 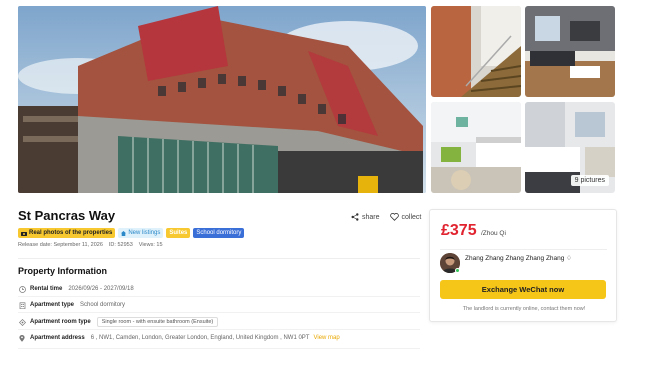 I want to click on collect-button: collect, so click(x=405, y=217).